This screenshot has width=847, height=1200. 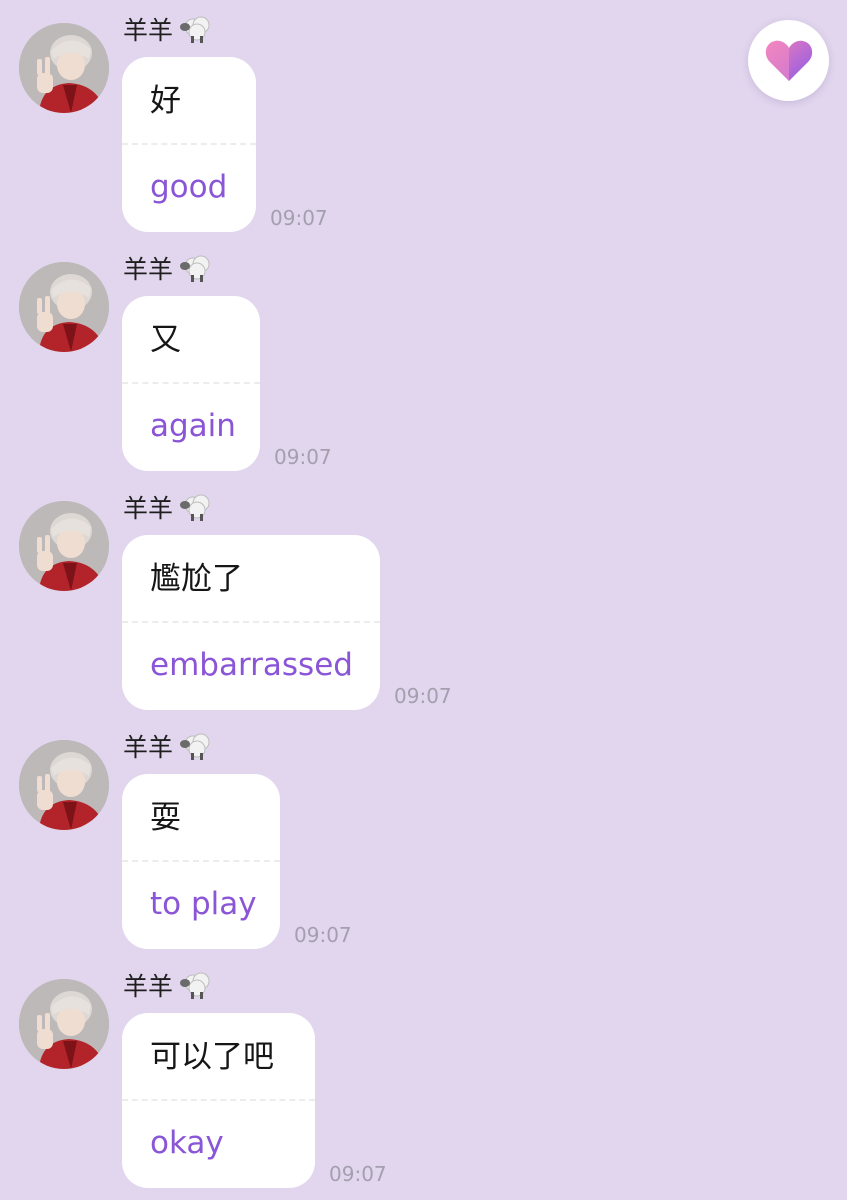 I want to click on translation-text: okay, so click(x=187, y=1143).